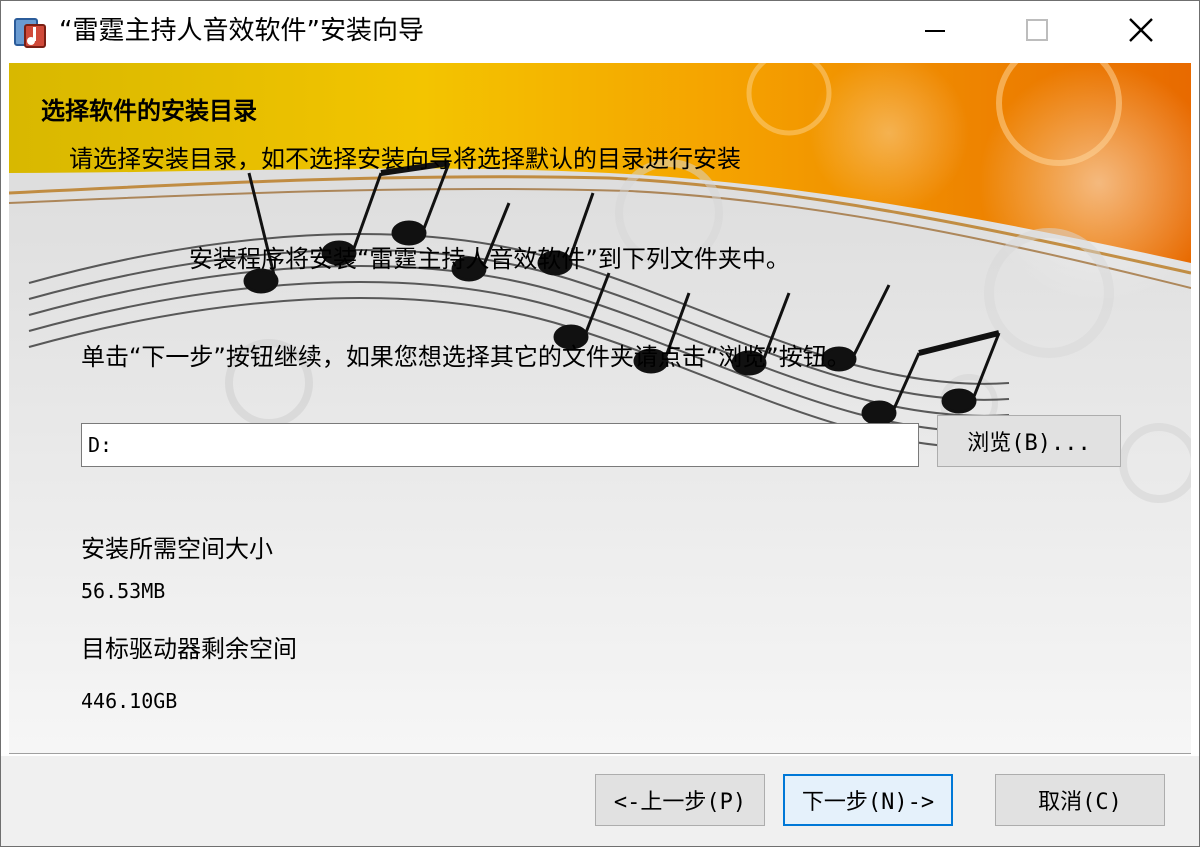 The width and height of the screenshot is (1200, 847). Describe the element at coordinates (405, 159) in the screenshot. I see `page-subheading: 请选择安装目录，如不选择安装向导将选择默认的目录进行安装` at that location.